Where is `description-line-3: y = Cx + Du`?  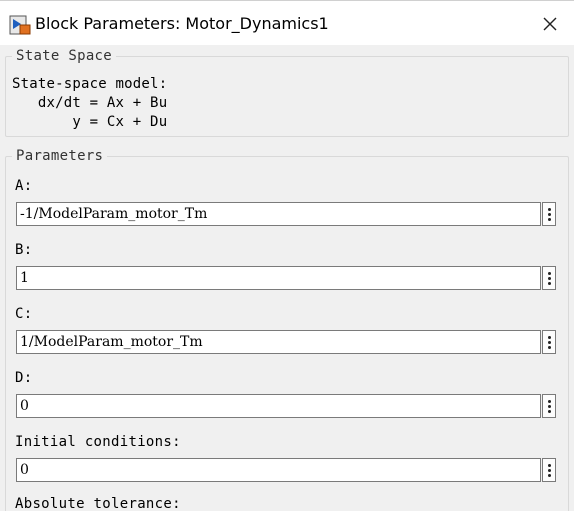
description-line-3: y = Cx + Du is located at coordinates (90, 122).